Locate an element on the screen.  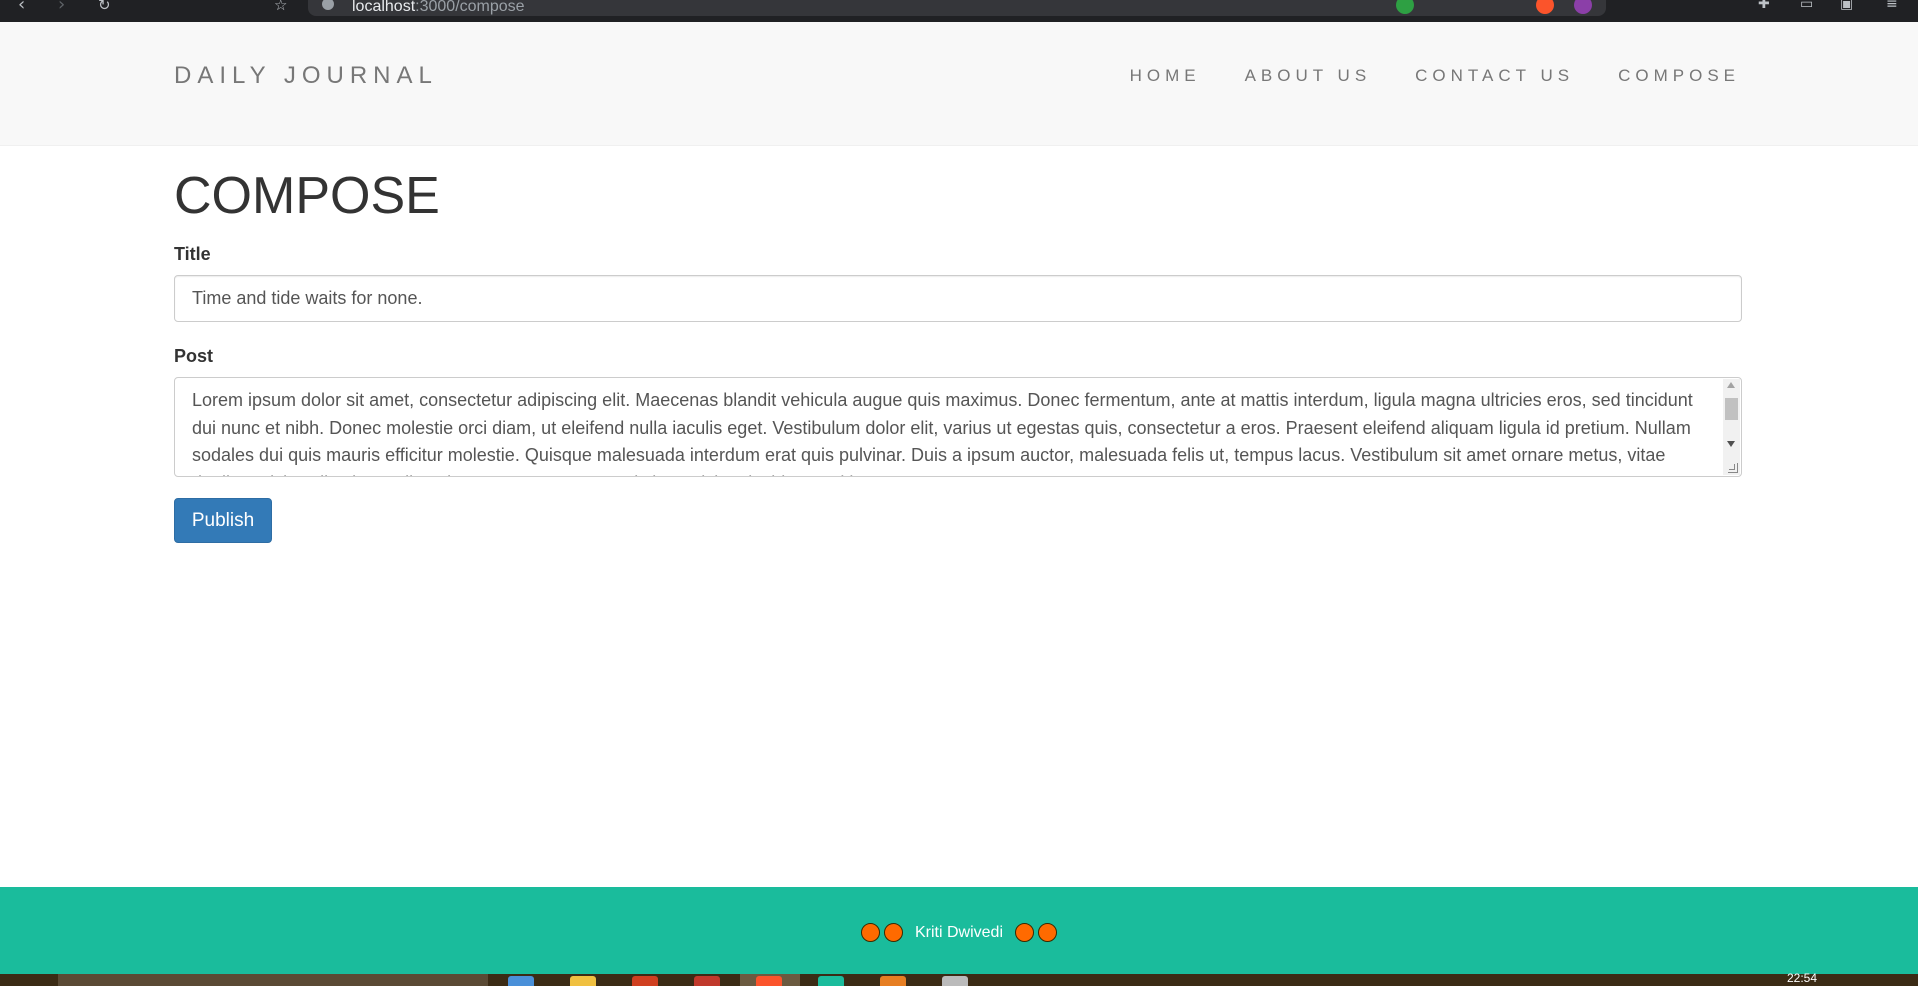
footer-credit: Kriti Dwivedi is located at coordinates (959, 932).